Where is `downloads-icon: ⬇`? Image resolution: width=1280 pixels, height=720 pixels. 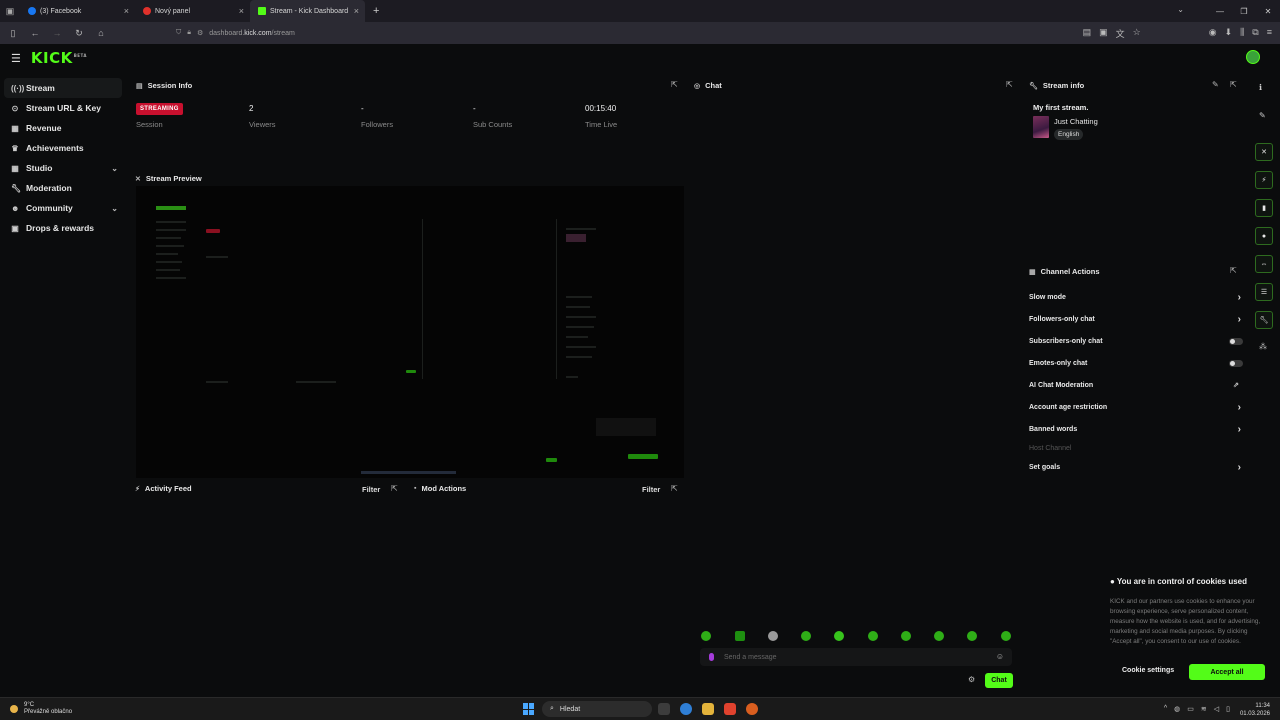
downloads-icon: ⬇ is located at coordinates (1229, 33).